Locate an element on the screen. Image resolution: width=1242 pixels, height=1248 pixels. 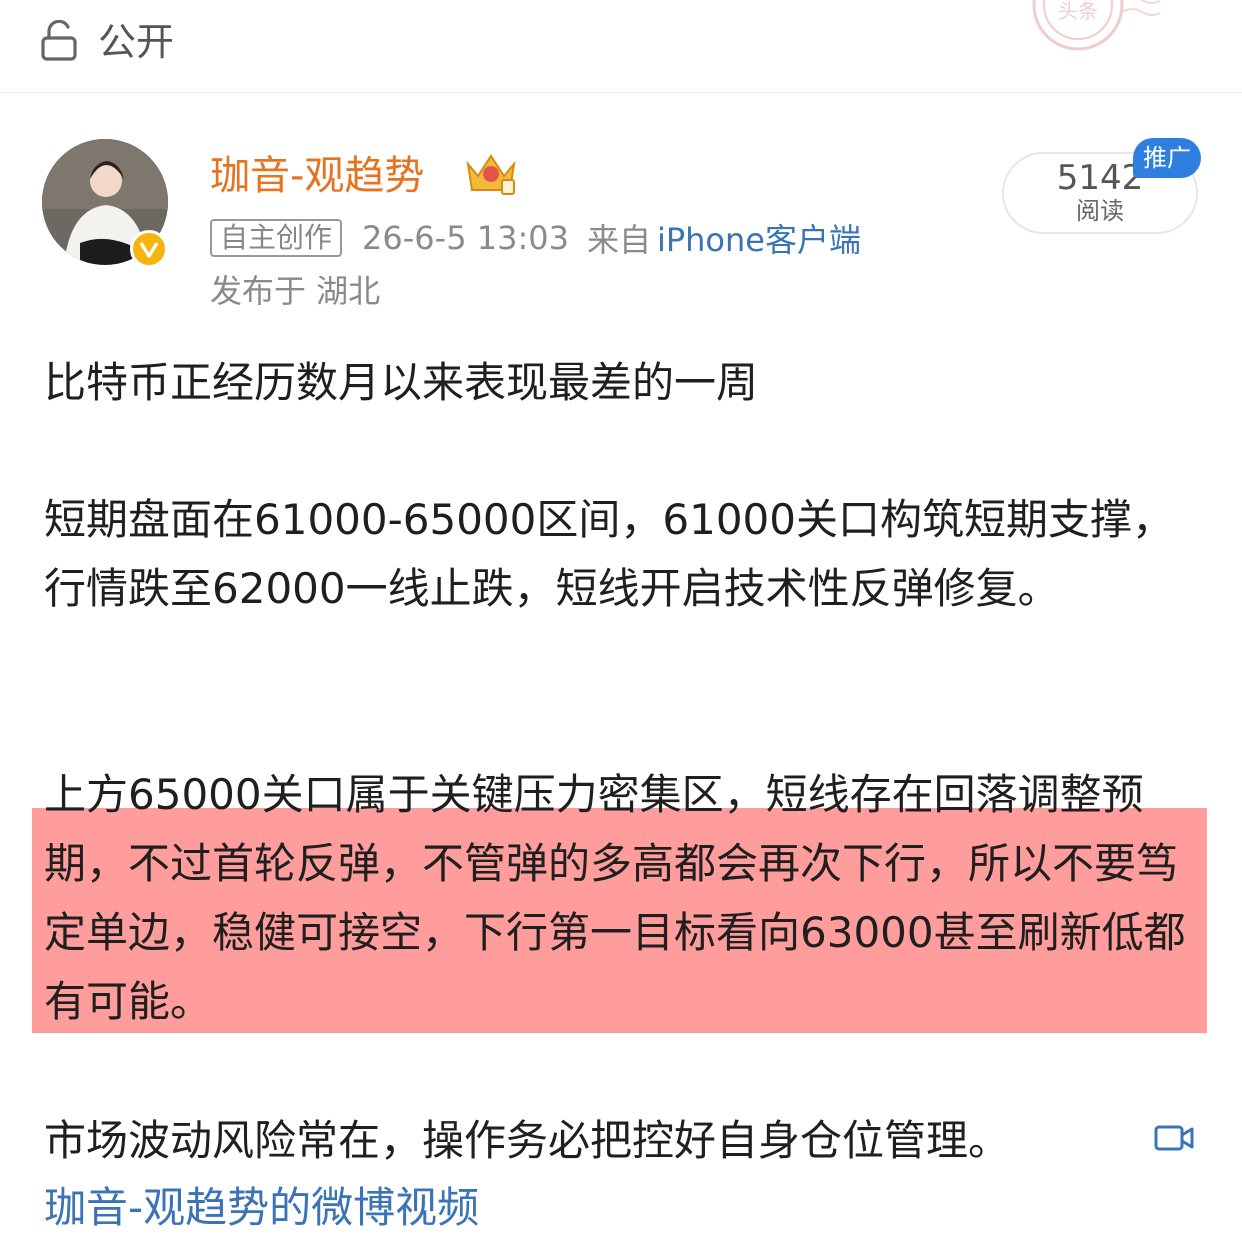
post-location: 发布于 湖北 is located at coordinates (295, 291).